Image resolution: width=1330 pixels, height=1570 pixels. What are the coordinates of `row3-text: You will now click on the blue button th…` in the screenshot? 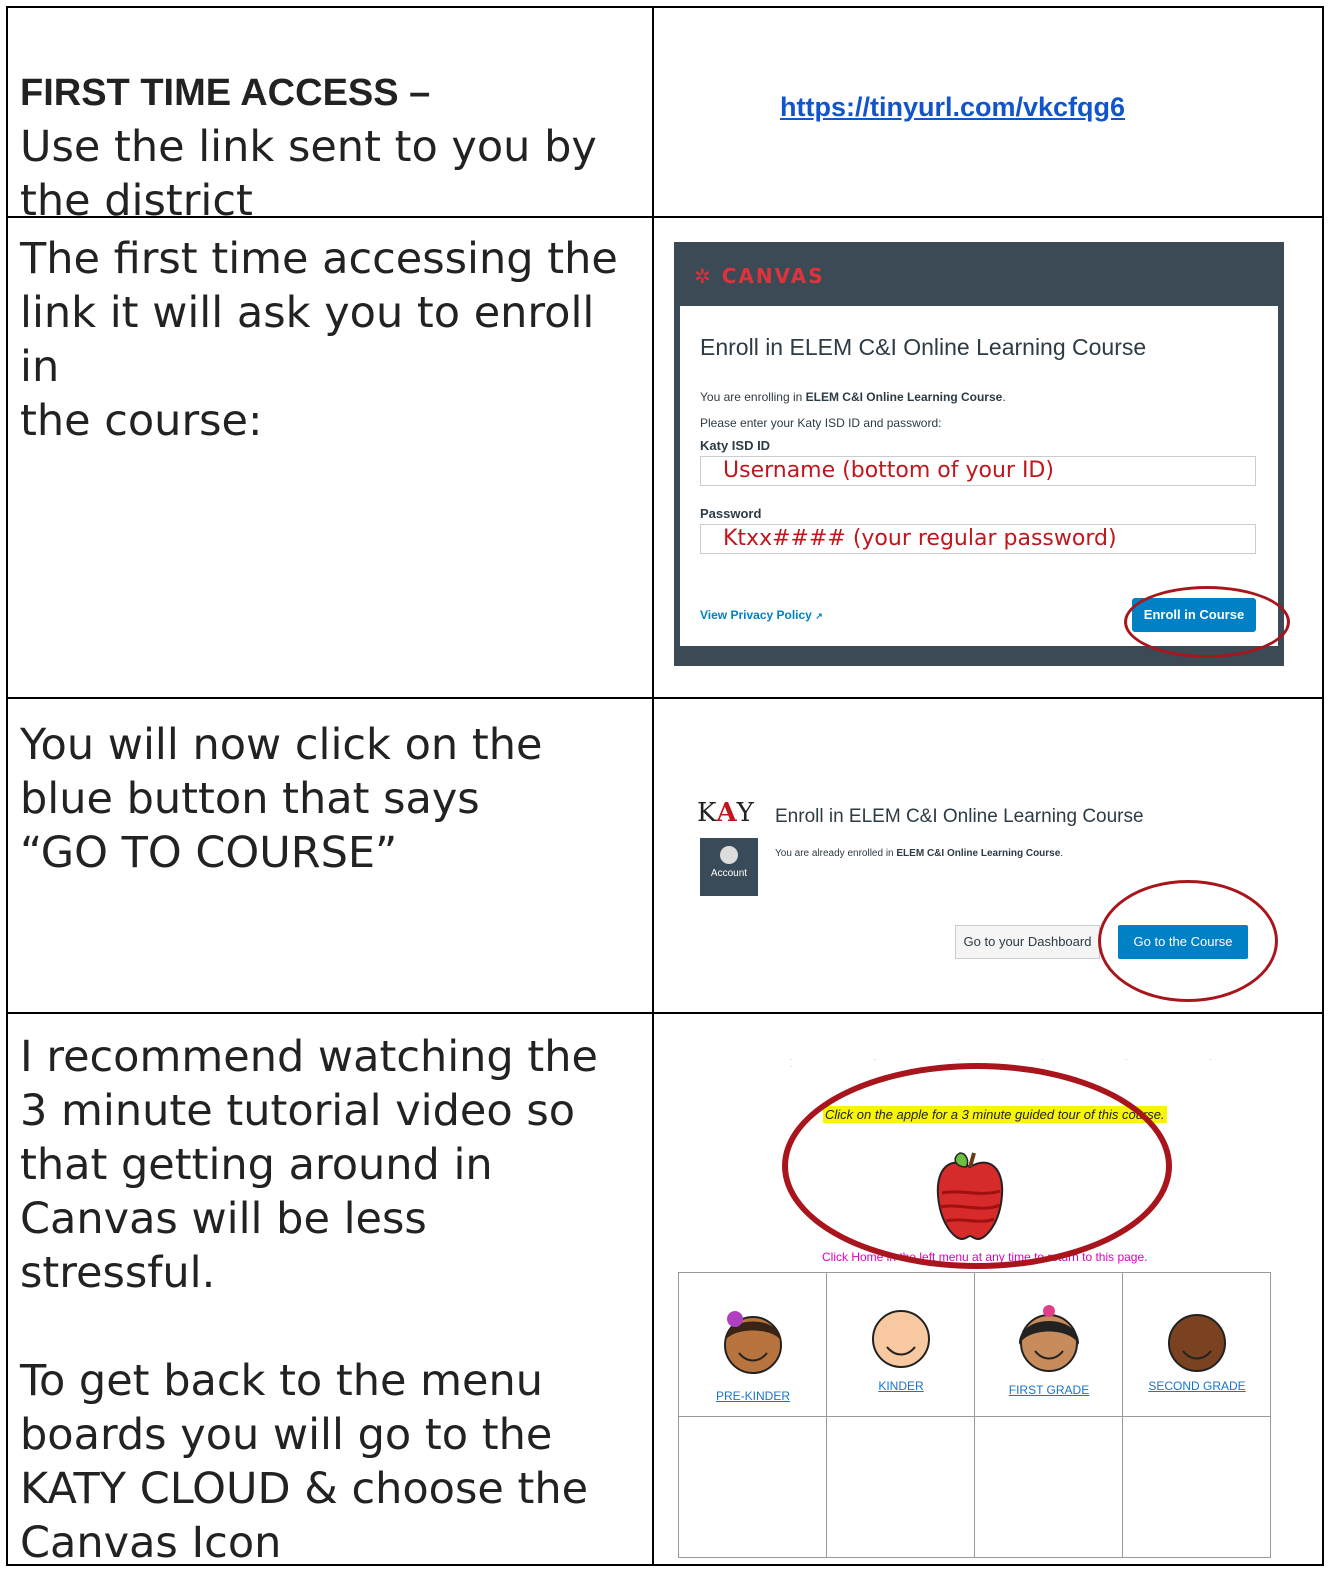 It's located at (320, 799).